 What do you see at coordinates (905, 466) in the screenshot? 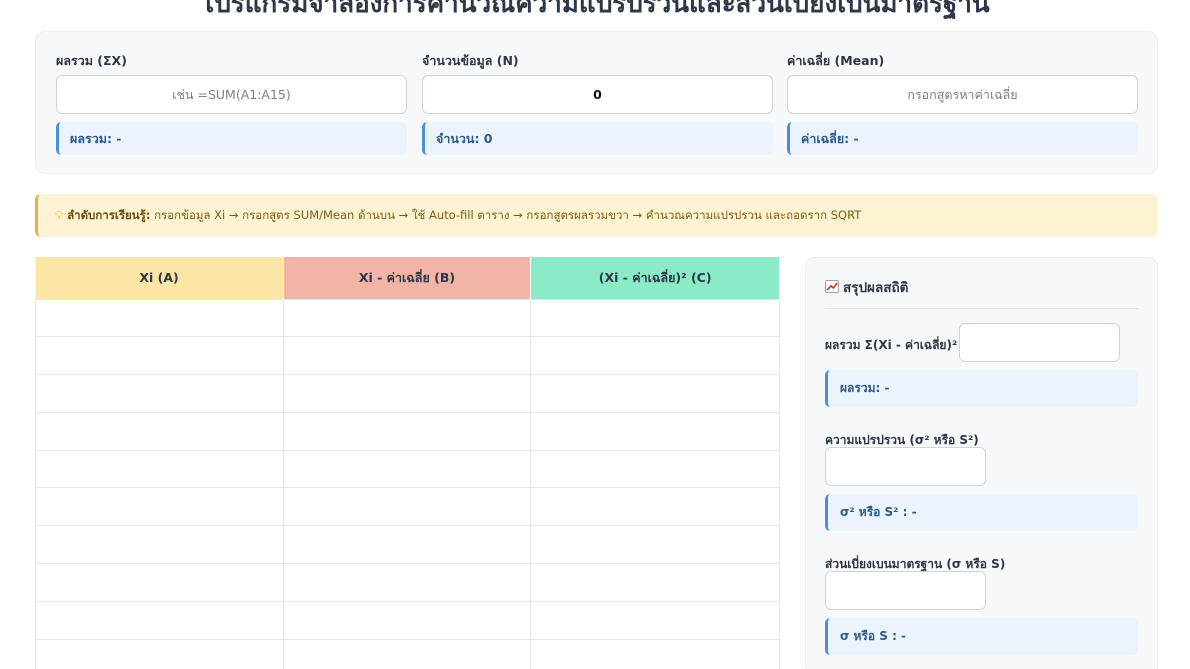
I see `variance-input` at bounding box center [905, 466].